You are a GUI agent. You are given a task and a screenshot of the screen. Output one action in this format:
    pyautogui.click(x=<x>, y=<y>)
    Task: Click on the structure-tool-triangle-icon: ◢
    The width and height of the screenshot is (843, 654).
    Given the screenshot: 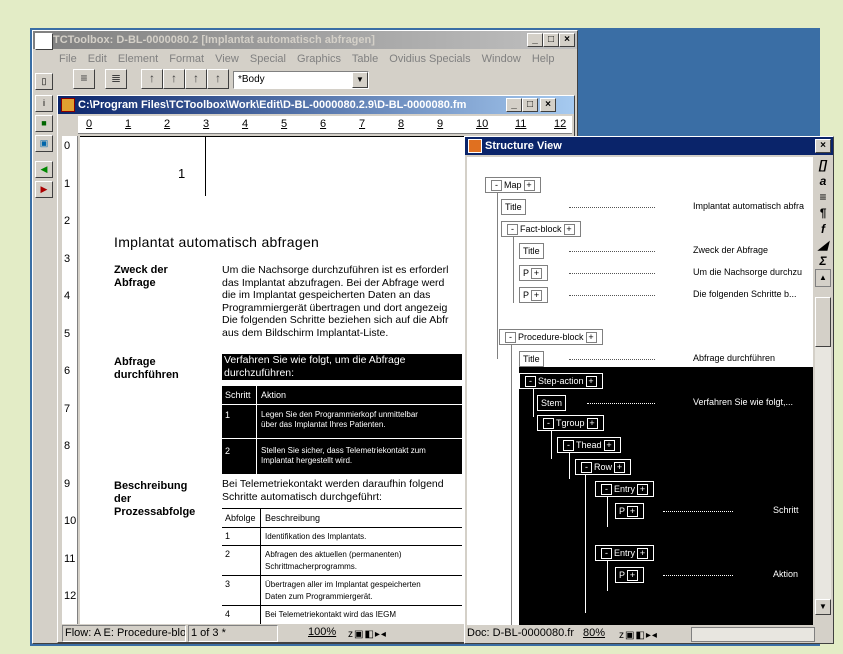 What is the action you would take?
    pyautogui.click(x=823, y=245)
    